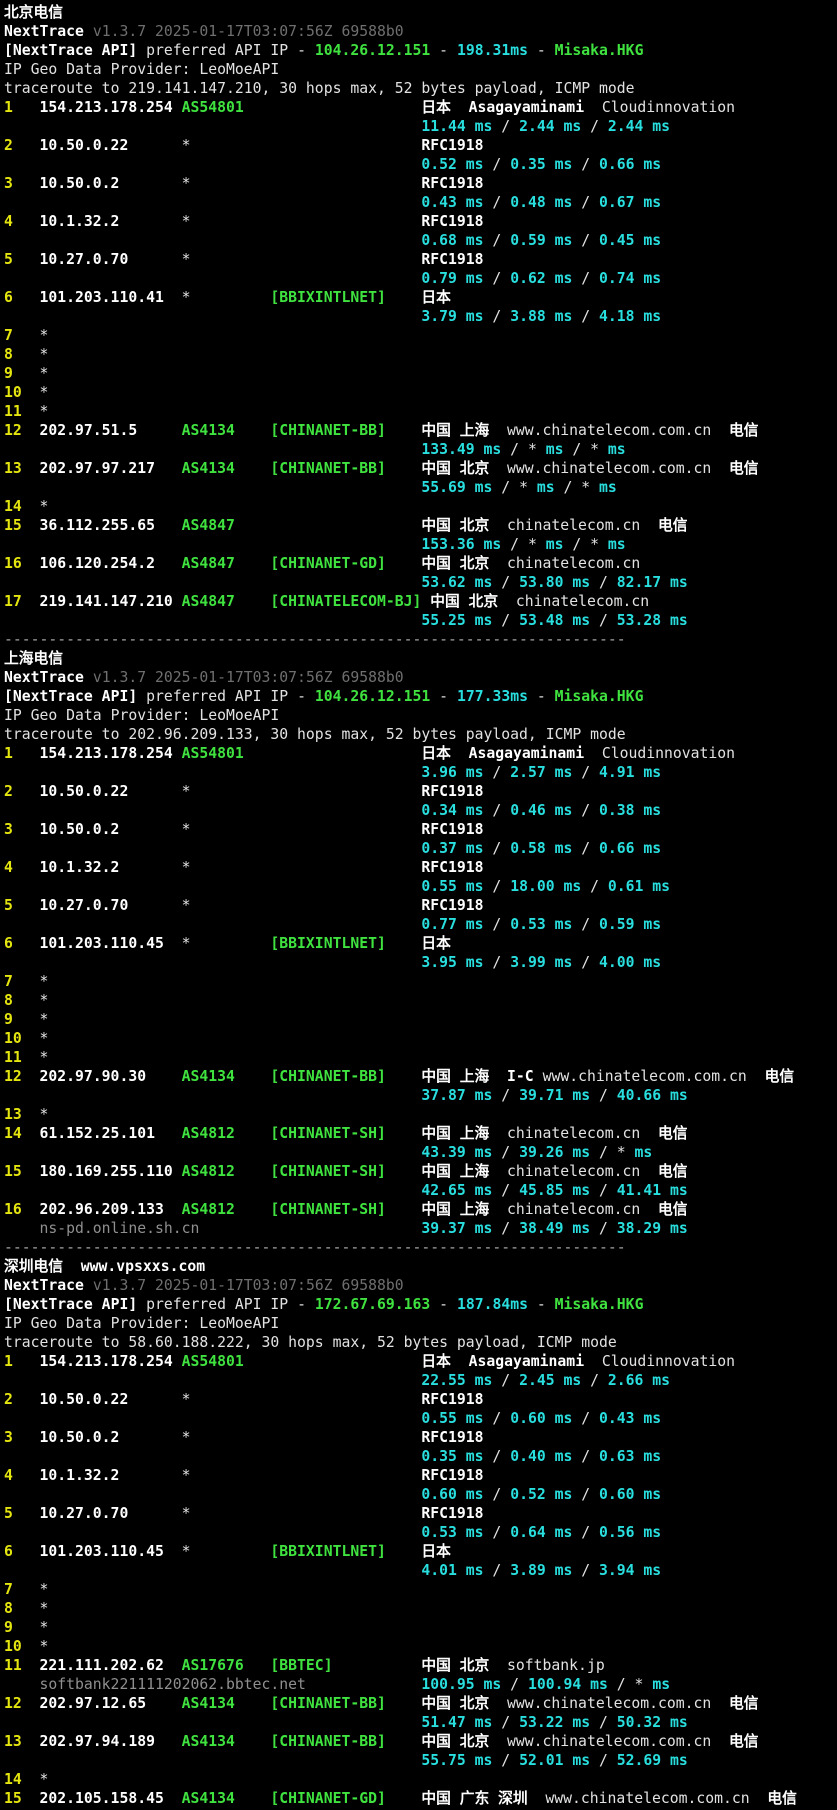  I want to click on hop-ip: 202.97.12.65, so click(93, 1703).